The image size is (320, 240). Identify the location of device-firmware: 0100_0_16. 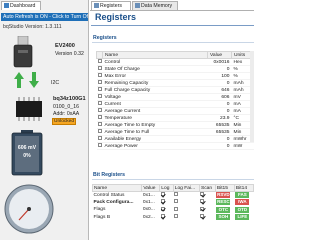
(66, 107).